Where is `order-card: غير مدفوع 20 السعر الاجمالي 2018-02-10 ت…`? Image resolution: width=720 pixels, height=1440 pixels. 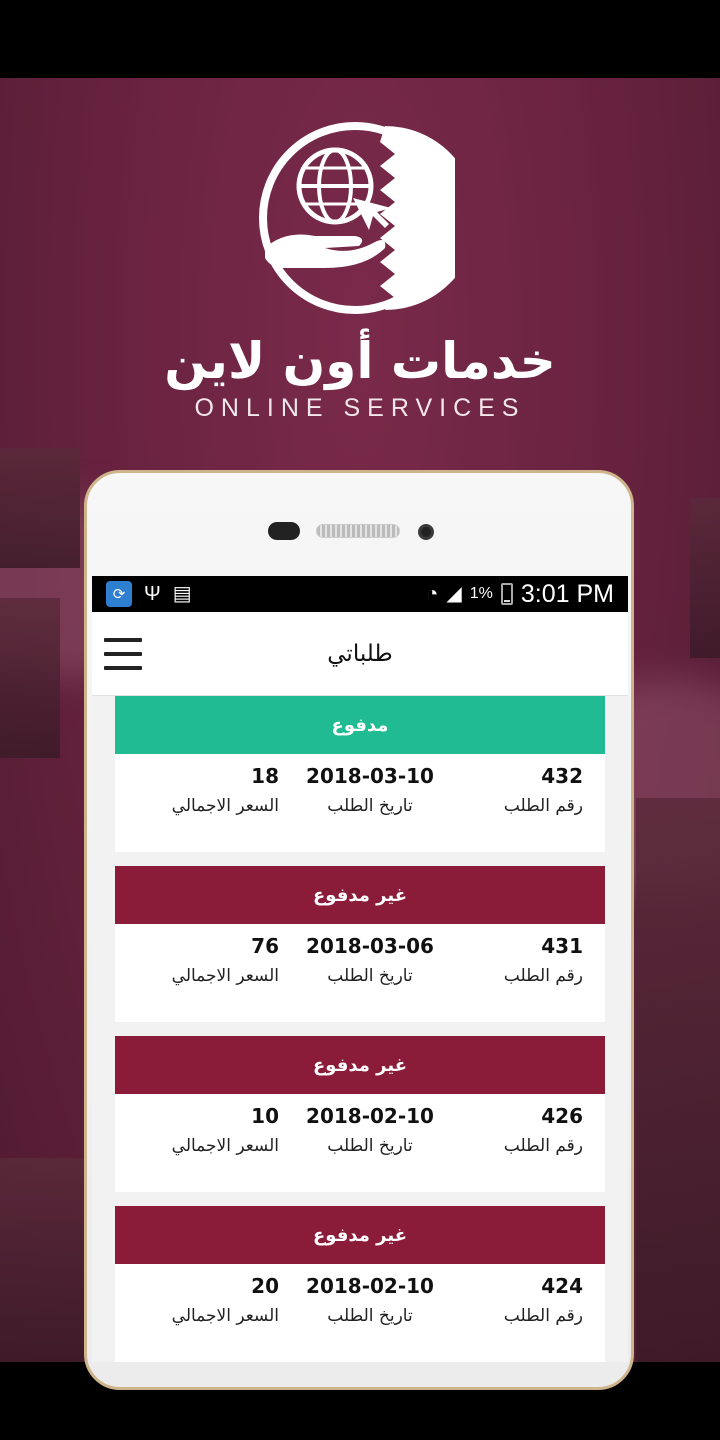 order-card: غير مدفوع 20 السعر الاجمالي 2018-02-10 ت… is located at coordinates (360, 1284).